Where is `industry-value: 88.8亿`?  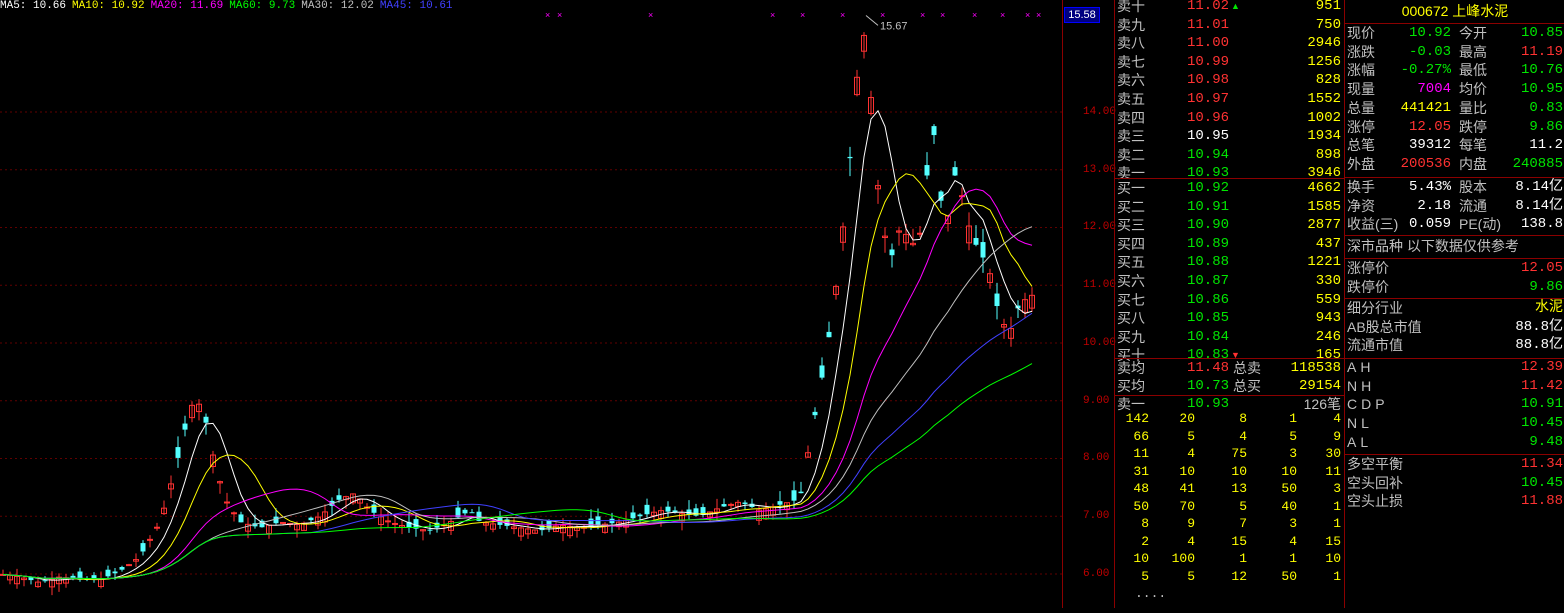 industry-value: 88.8亿 is located at coordinates (1539, 326).